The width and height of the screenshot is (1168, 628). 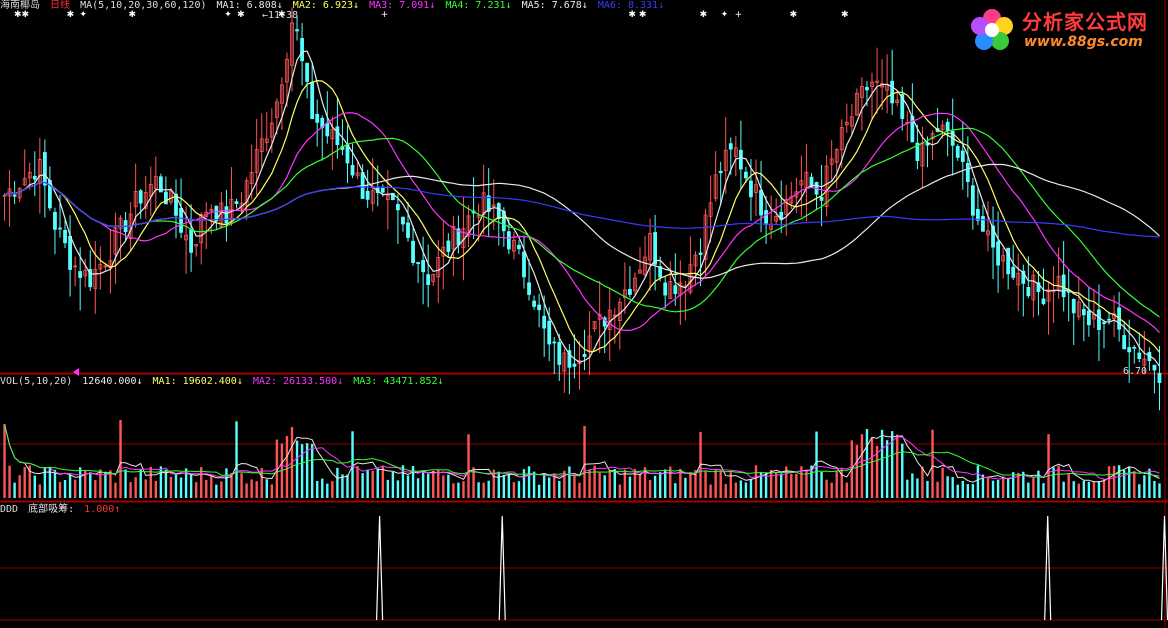 I want to click on period-label: 日线, so click(x=60, y=5).